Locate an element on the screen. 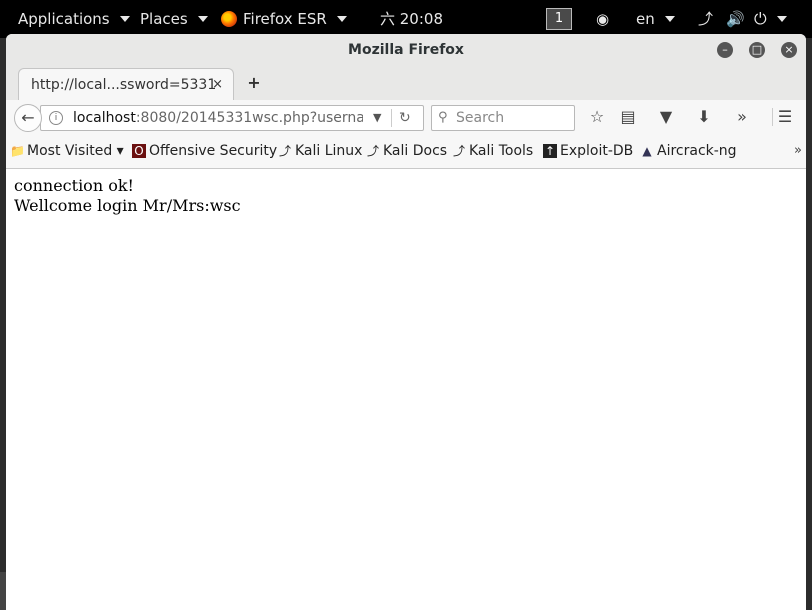  folder-icon: 📁 is located at coordinates (17, 151).